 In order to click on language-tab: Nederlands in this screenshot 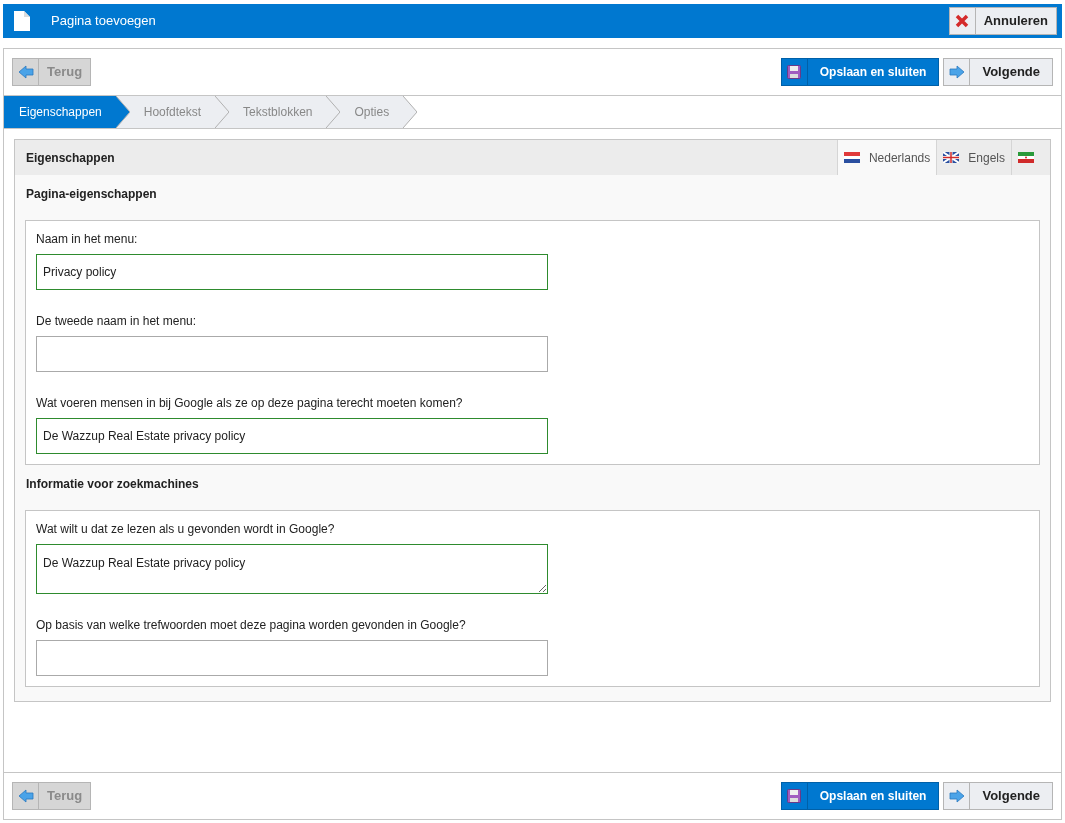, I will do `click(886, 157)`.